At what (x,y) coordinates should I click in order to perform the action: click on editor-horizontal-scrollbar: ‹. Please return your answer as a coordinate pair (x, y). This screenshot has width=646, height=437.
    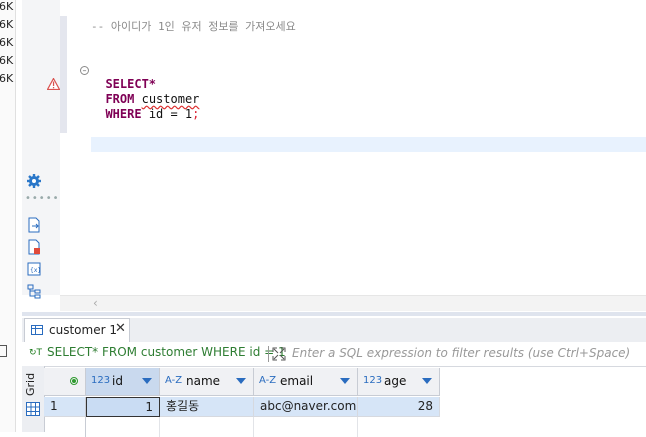
    Looking at the image, I should click on (353, 303).